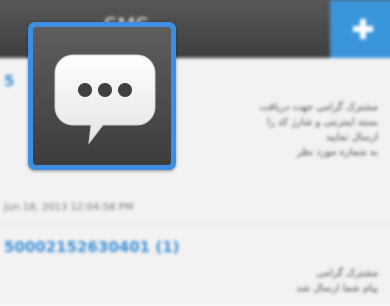 Image resolution: width=390 pixels, height=306 pixels. I want to click on divider, so click(195, 224).